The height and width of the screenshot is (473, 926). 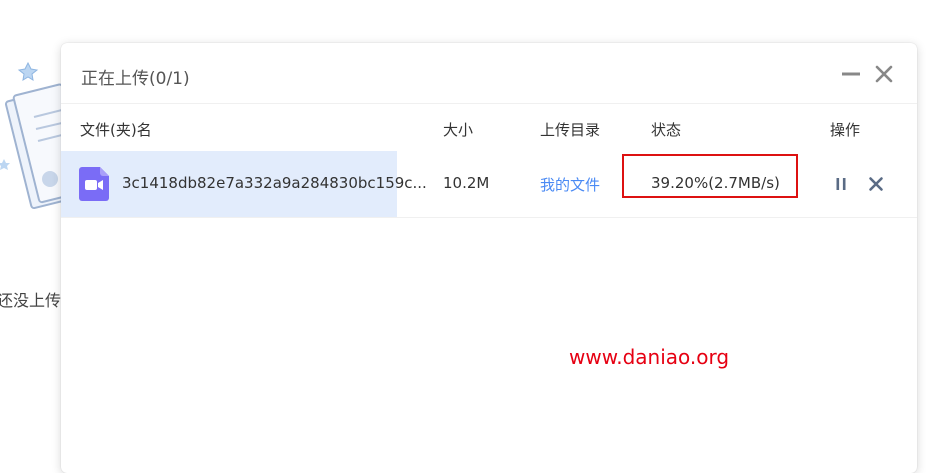 I want to click on row-divider, so click(x=489, y=217).